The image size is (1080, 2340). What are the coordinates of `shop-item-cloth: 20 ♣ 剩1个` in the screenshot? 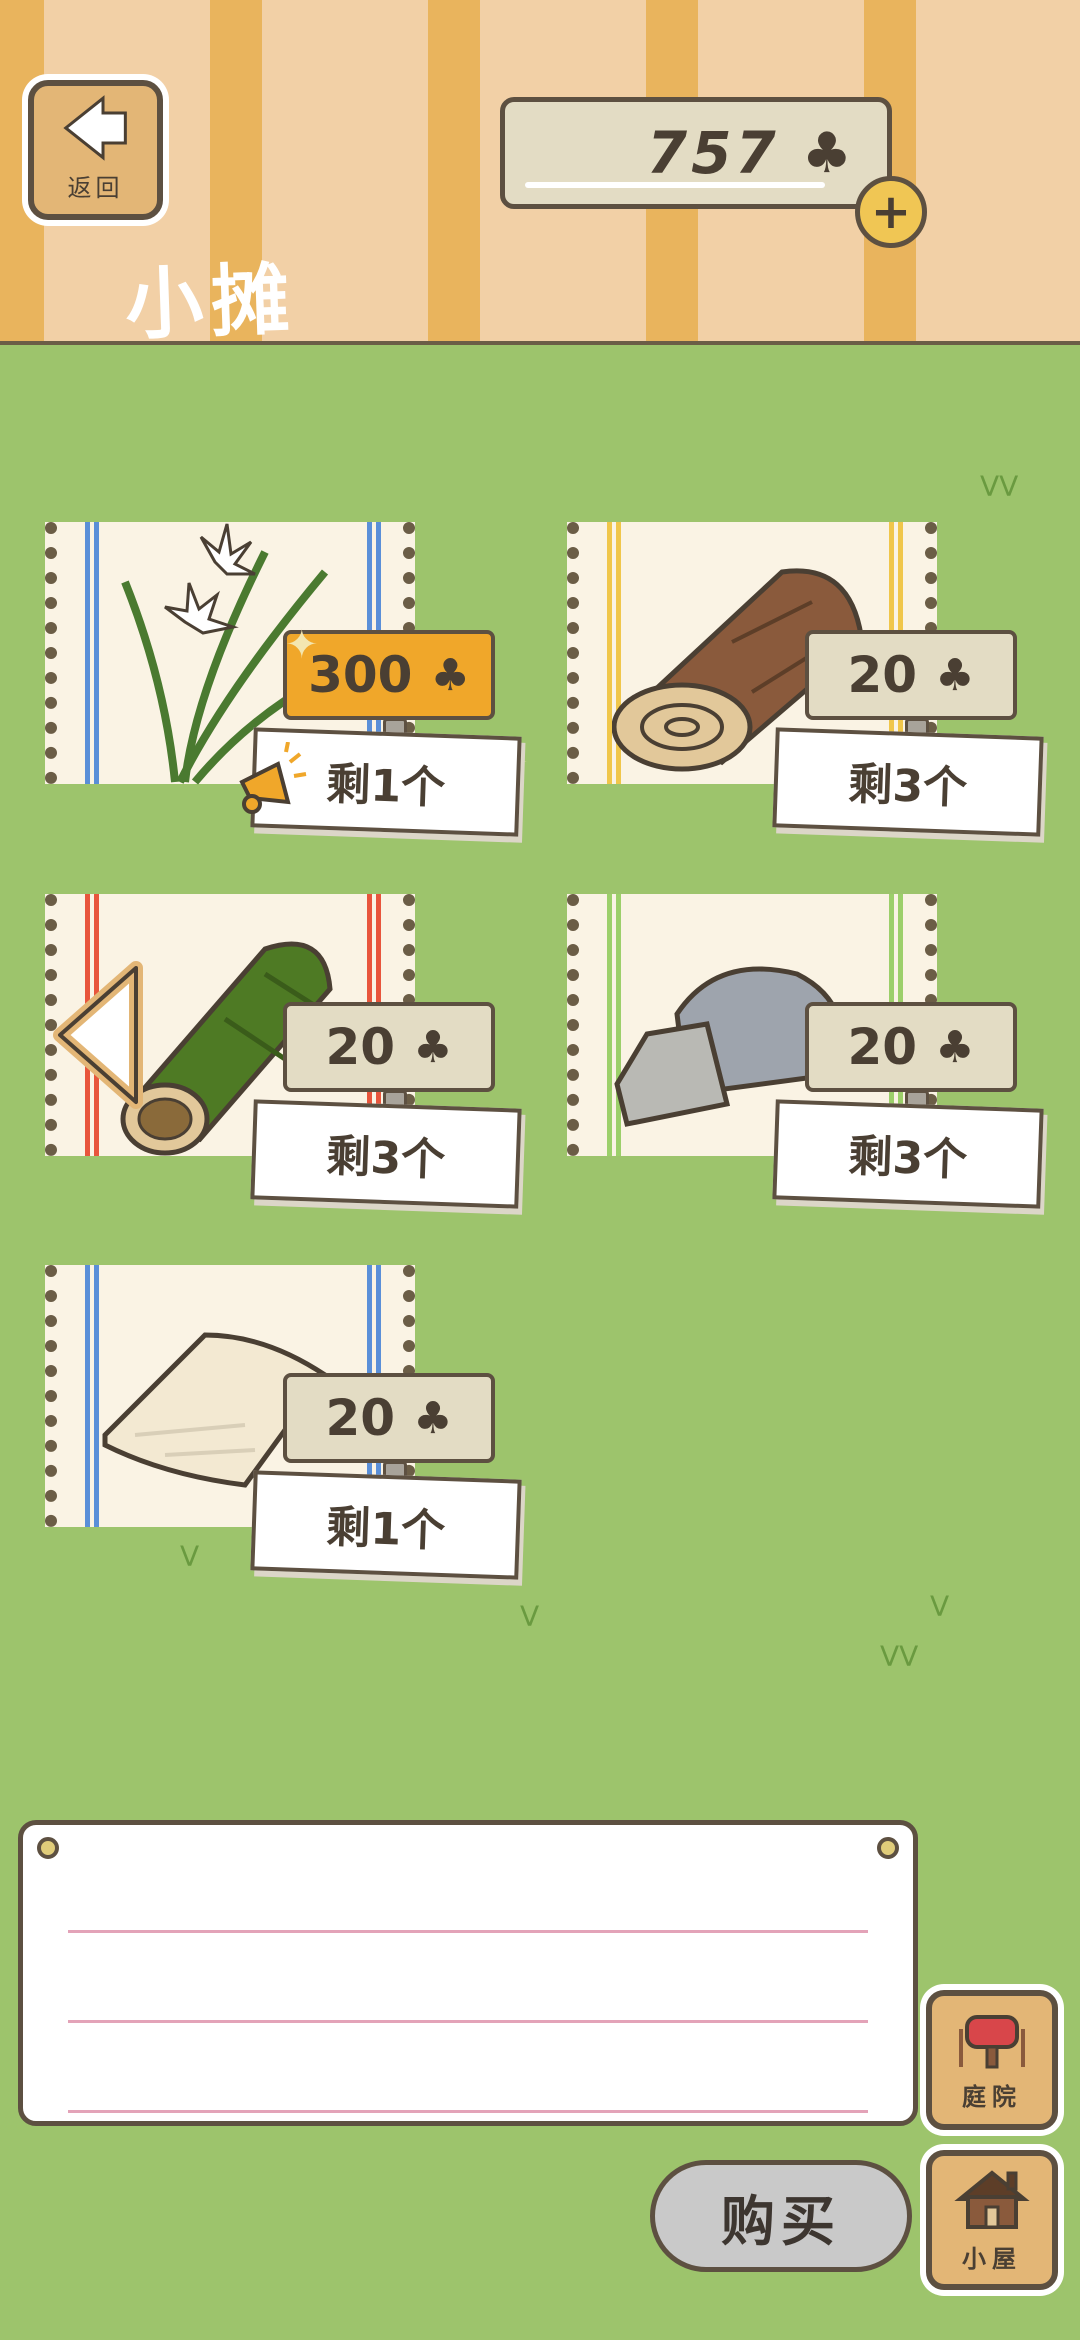 It's located at (285, 1430).